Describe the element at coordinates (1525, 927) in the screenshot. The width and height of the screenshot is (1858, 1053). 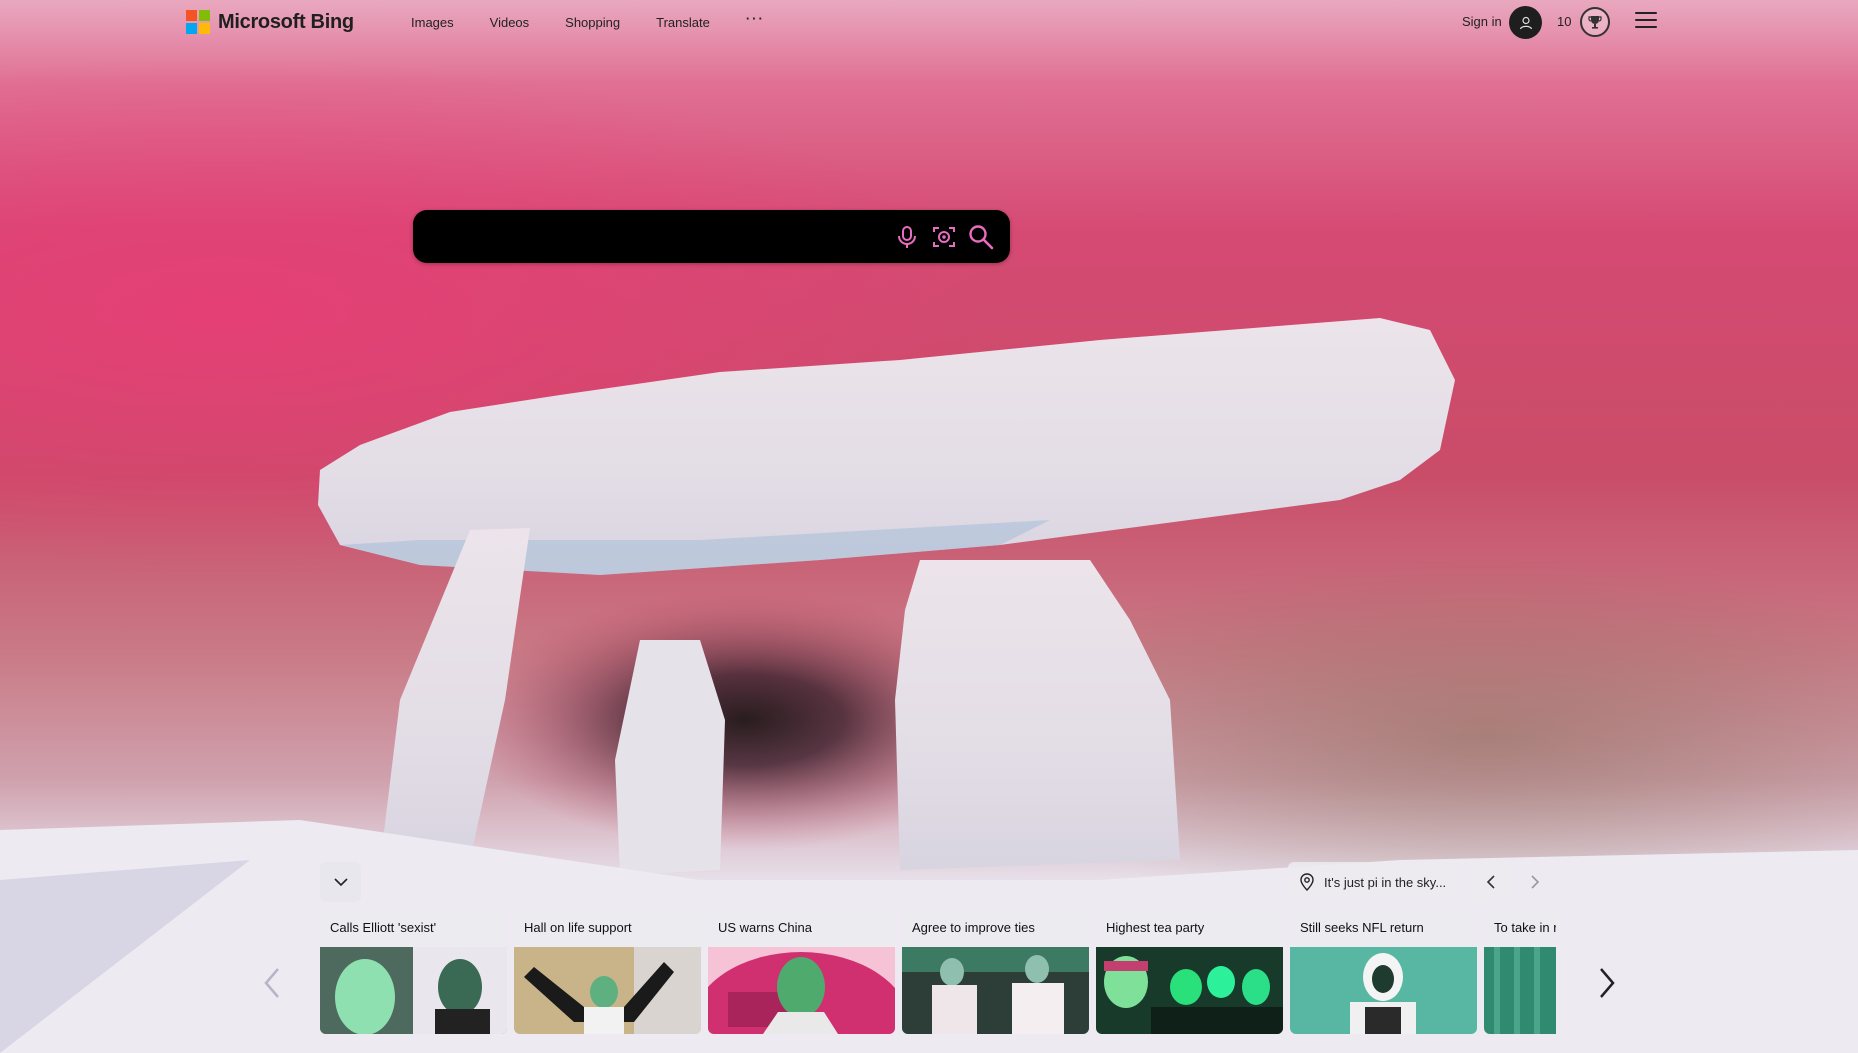
I see `news-card-title: To take in r` at that location.